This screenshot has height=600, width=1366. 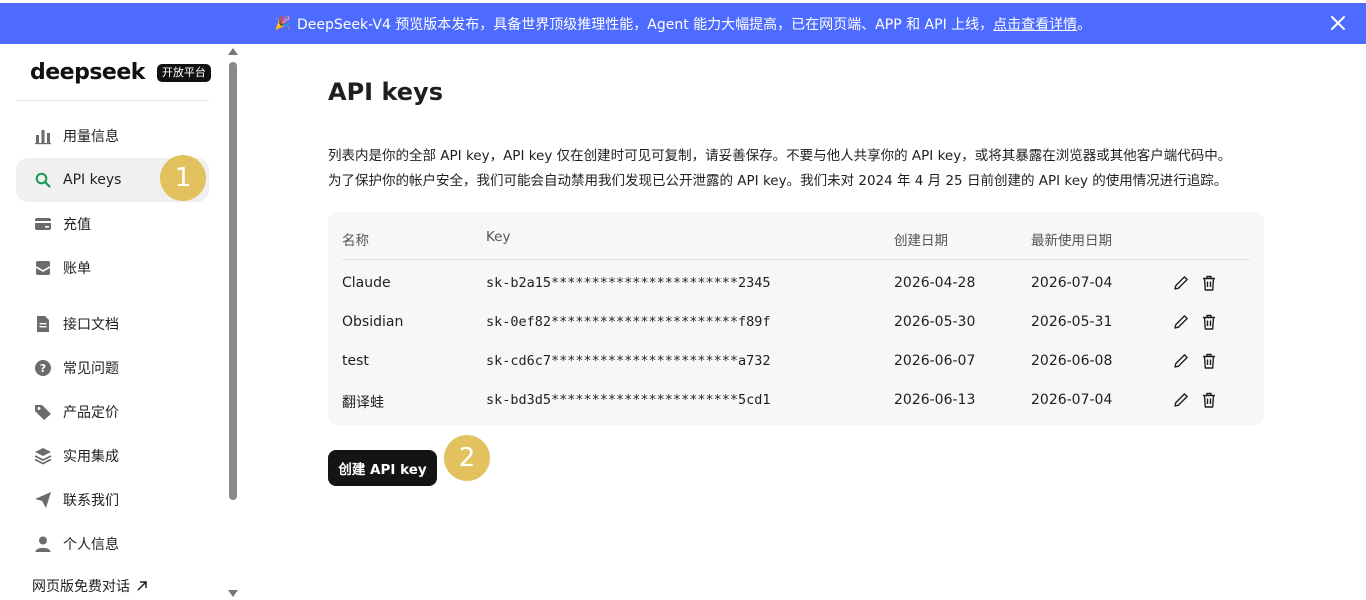 I want to click on column-header-key: Key, so click(x=498, y=237).